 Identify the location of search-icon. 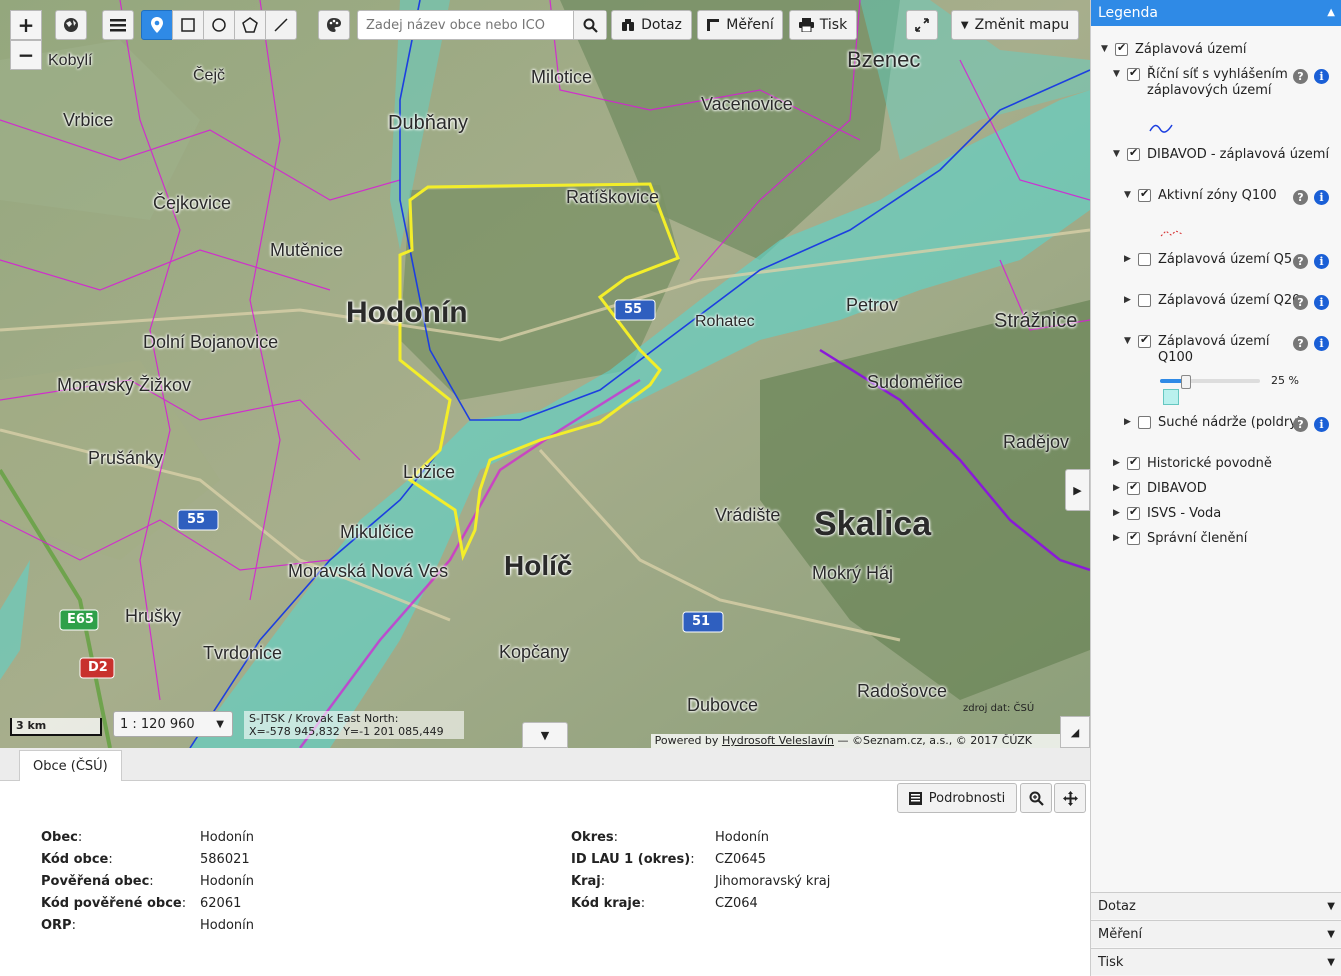
(590, 25).